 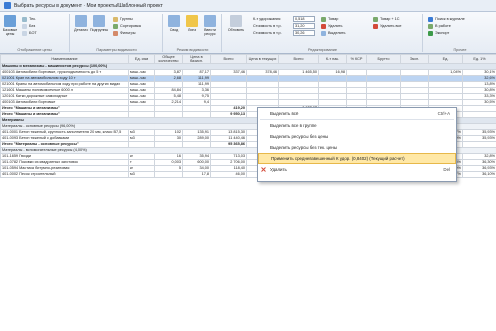 I want to click on detail-button: Детализ, so click(x=81, y=23).